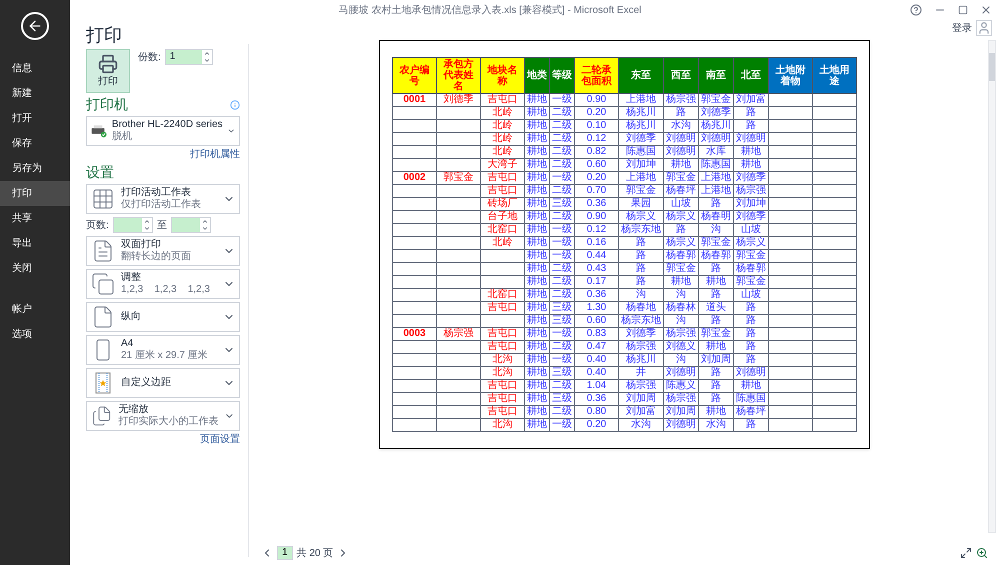 This screenshot has width=1000, height=565. I want to click on print-setting-dropdown: A4 21 厘米 x 29.7 厘米, so click(163, 350).